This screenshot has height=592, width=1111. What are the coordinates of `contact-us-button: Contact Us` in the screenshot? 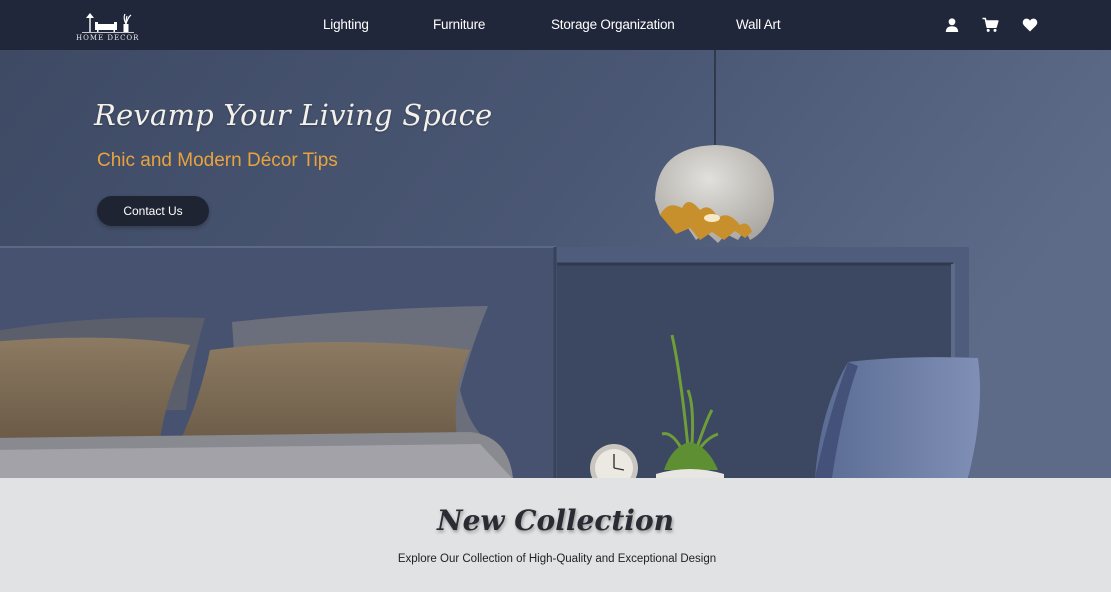 It's located at (153, 211).